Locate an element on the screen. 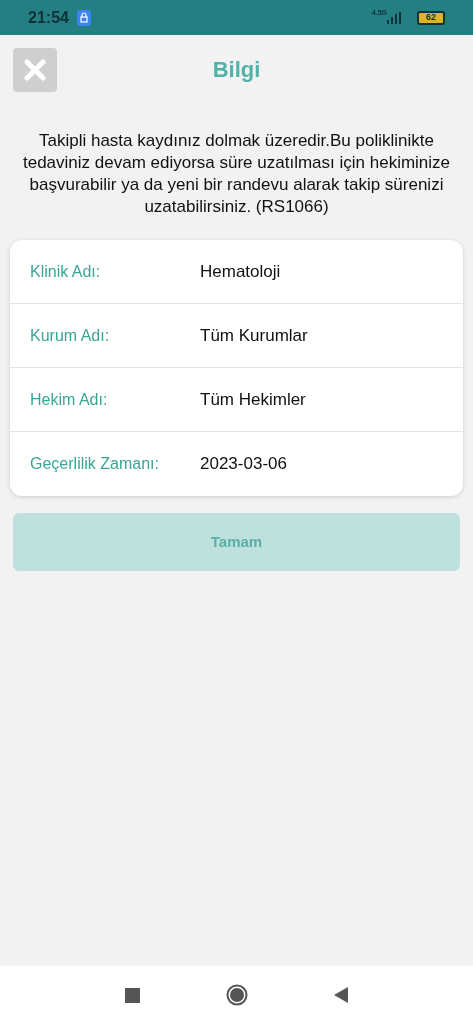 The height and width of the screenshot is (1024, 473). detail-value: Hematoloji is located at coordinates (240, 271).